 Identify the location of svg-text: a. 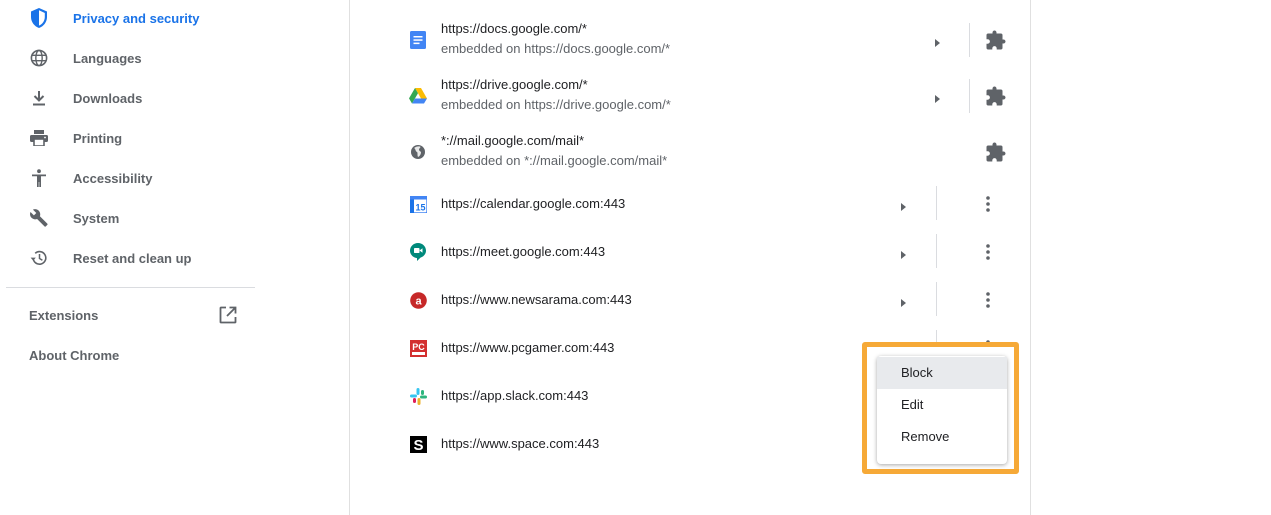
(418, 301).